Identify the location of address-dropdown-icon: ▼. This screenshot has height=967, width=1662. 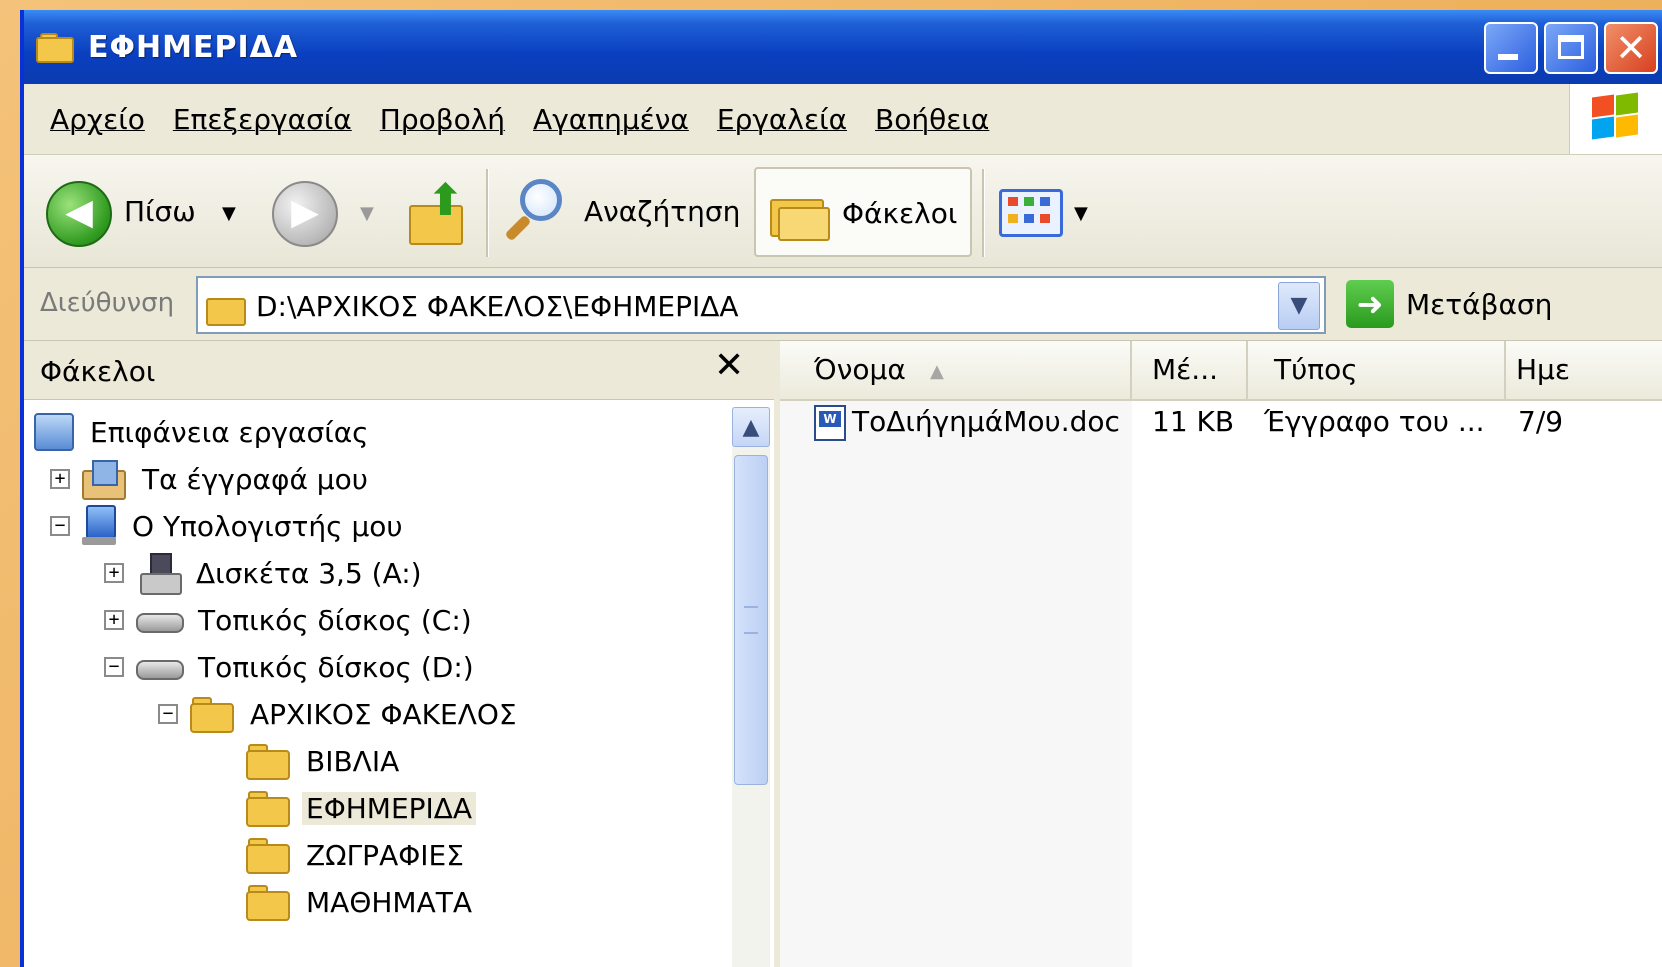
(1299, 306).